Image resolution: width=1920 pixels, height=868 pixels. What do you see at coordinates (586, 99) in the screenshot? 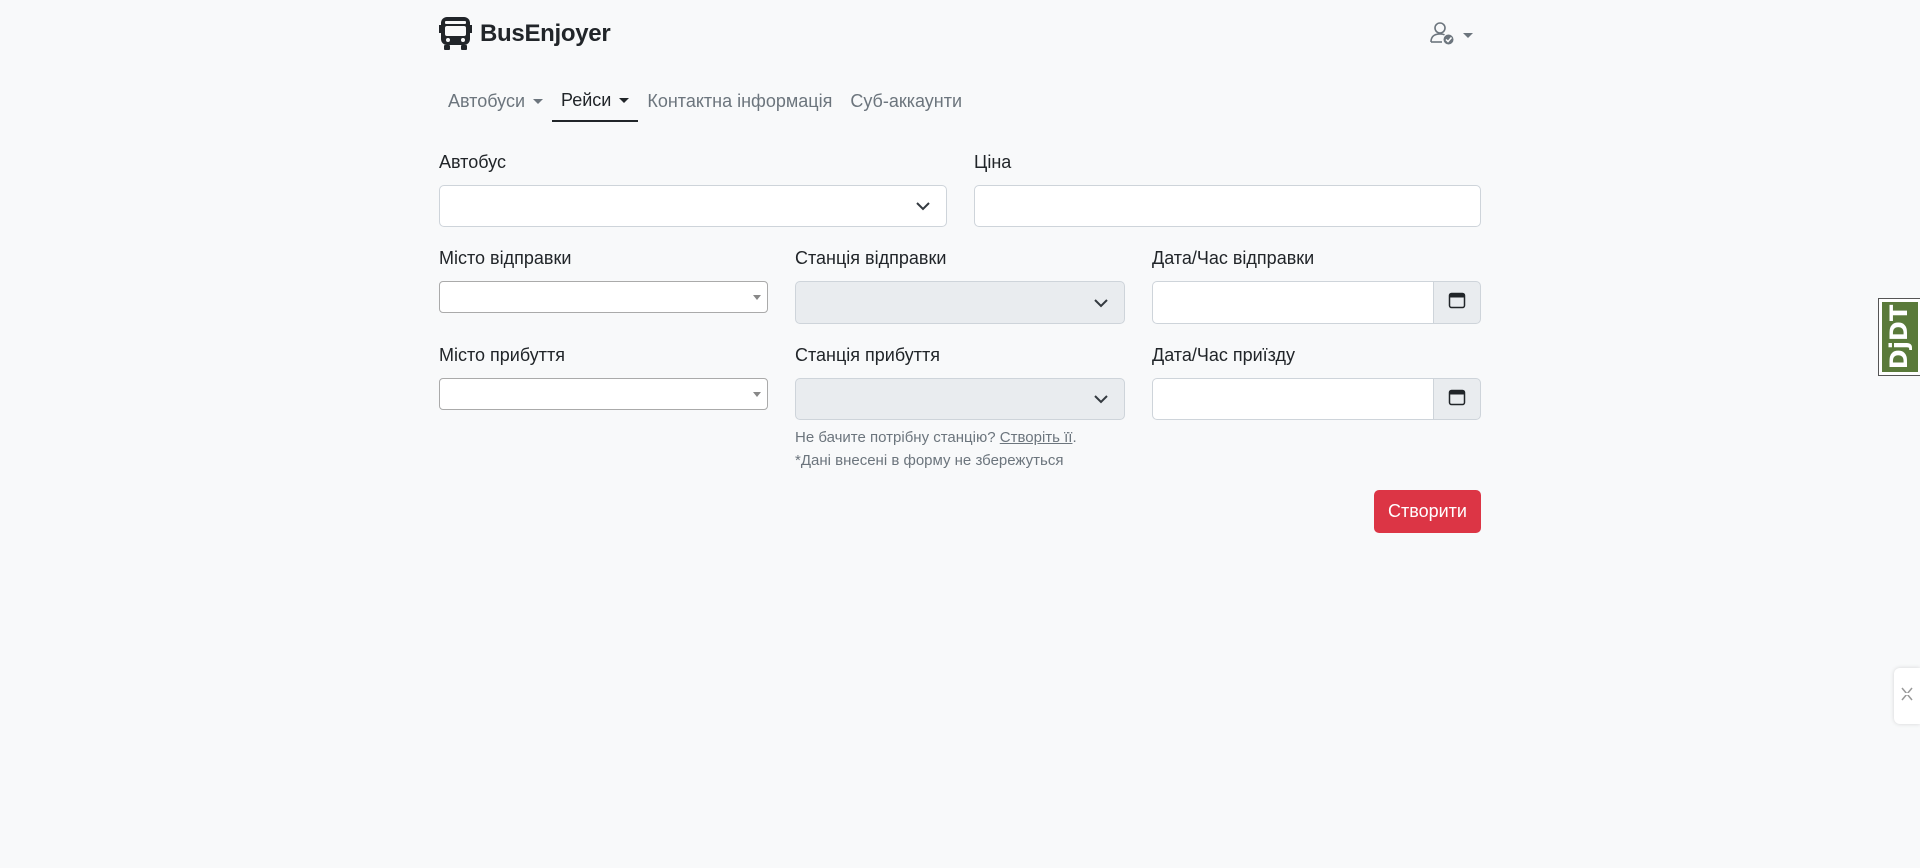
I see `nav-item-label: Рейси` at bounding box center [586, 99].